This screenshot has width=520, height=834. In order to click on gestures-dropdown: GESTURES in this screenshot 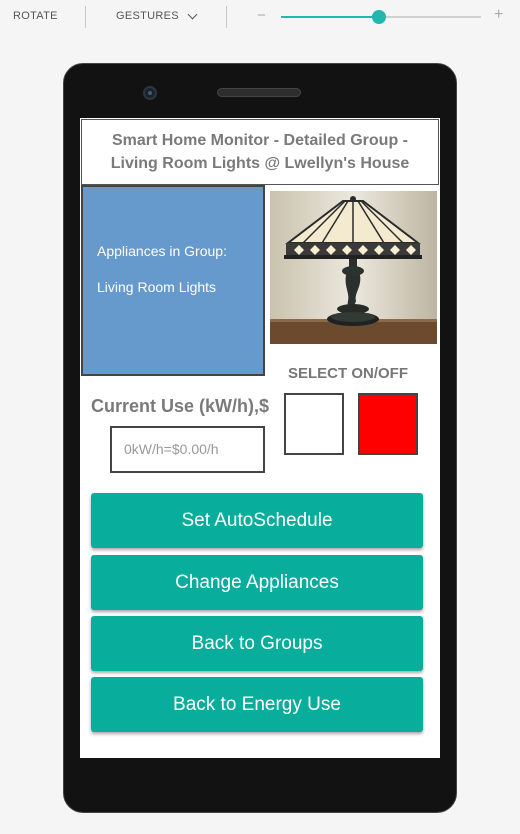, I will do `click(157, 15)`.